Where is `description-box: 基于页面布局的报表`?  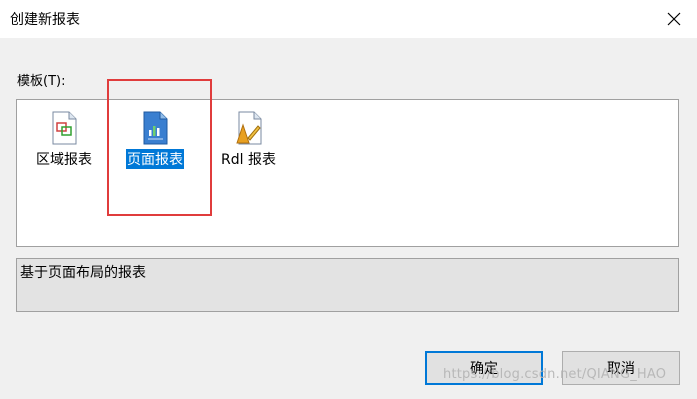 description-box: 基于页面布局的报表 is located at coordinates (347, 285).